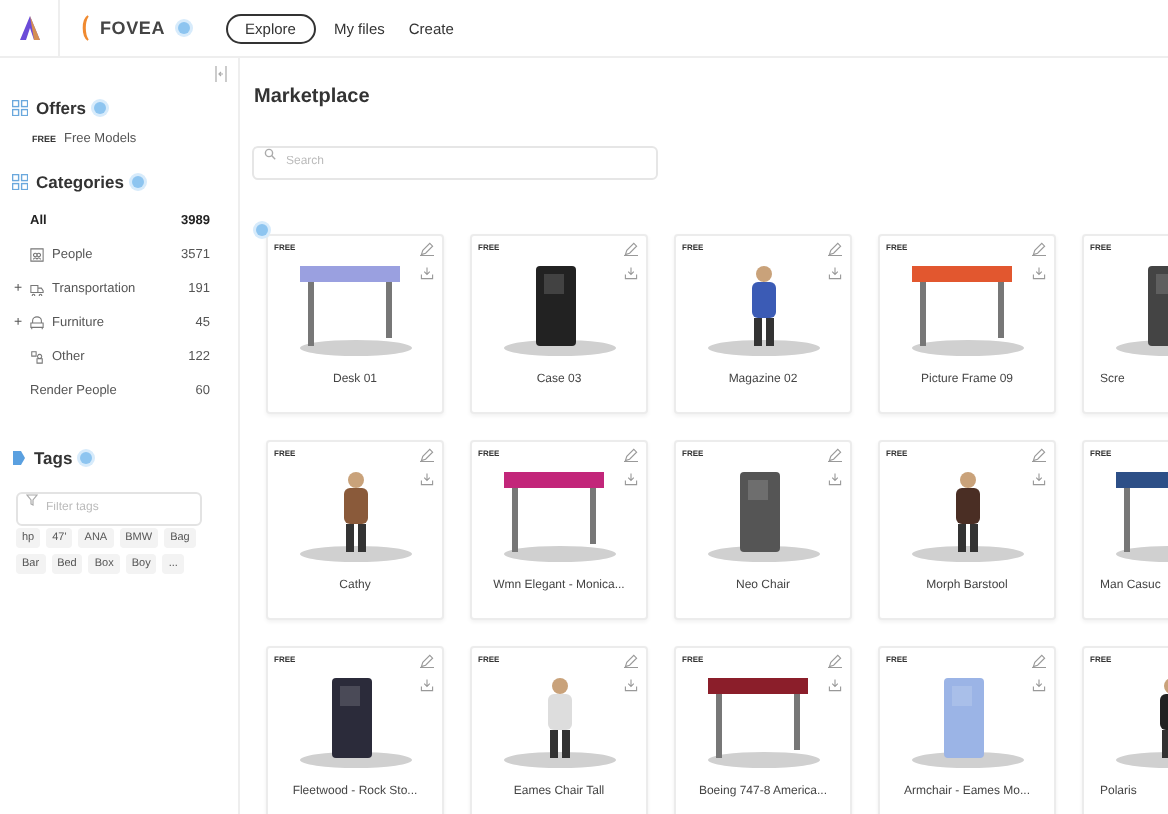  I want to click on page-title: Marketplace, so click(312, 98).